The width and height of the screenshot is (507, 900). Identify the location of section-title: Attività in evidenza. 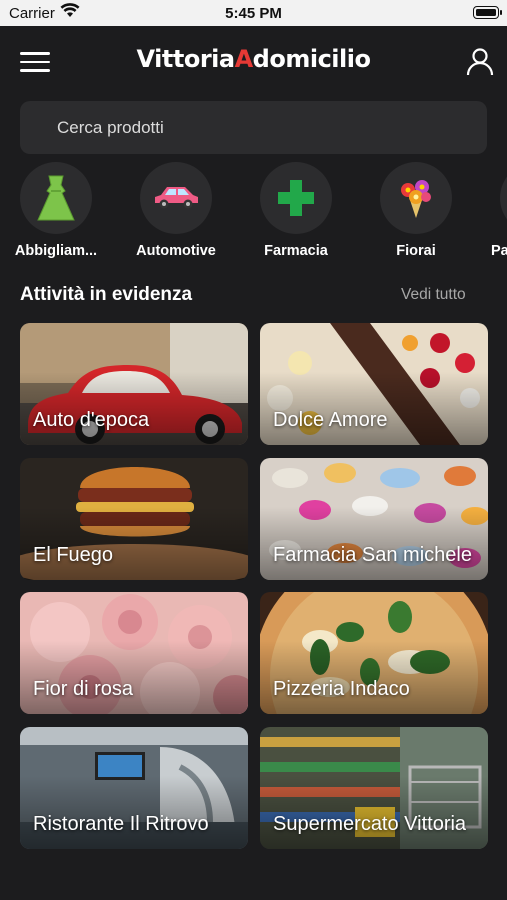
(106, 294).